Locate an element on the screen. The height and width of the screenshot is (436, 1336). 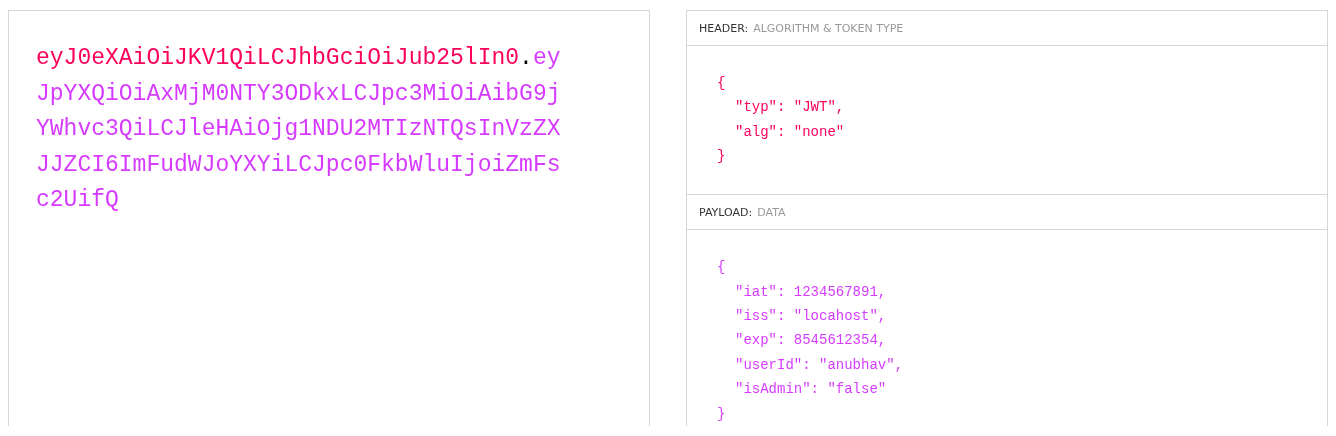
json-entry: "iat": 1234567891, is located at coordinates (811, 291).